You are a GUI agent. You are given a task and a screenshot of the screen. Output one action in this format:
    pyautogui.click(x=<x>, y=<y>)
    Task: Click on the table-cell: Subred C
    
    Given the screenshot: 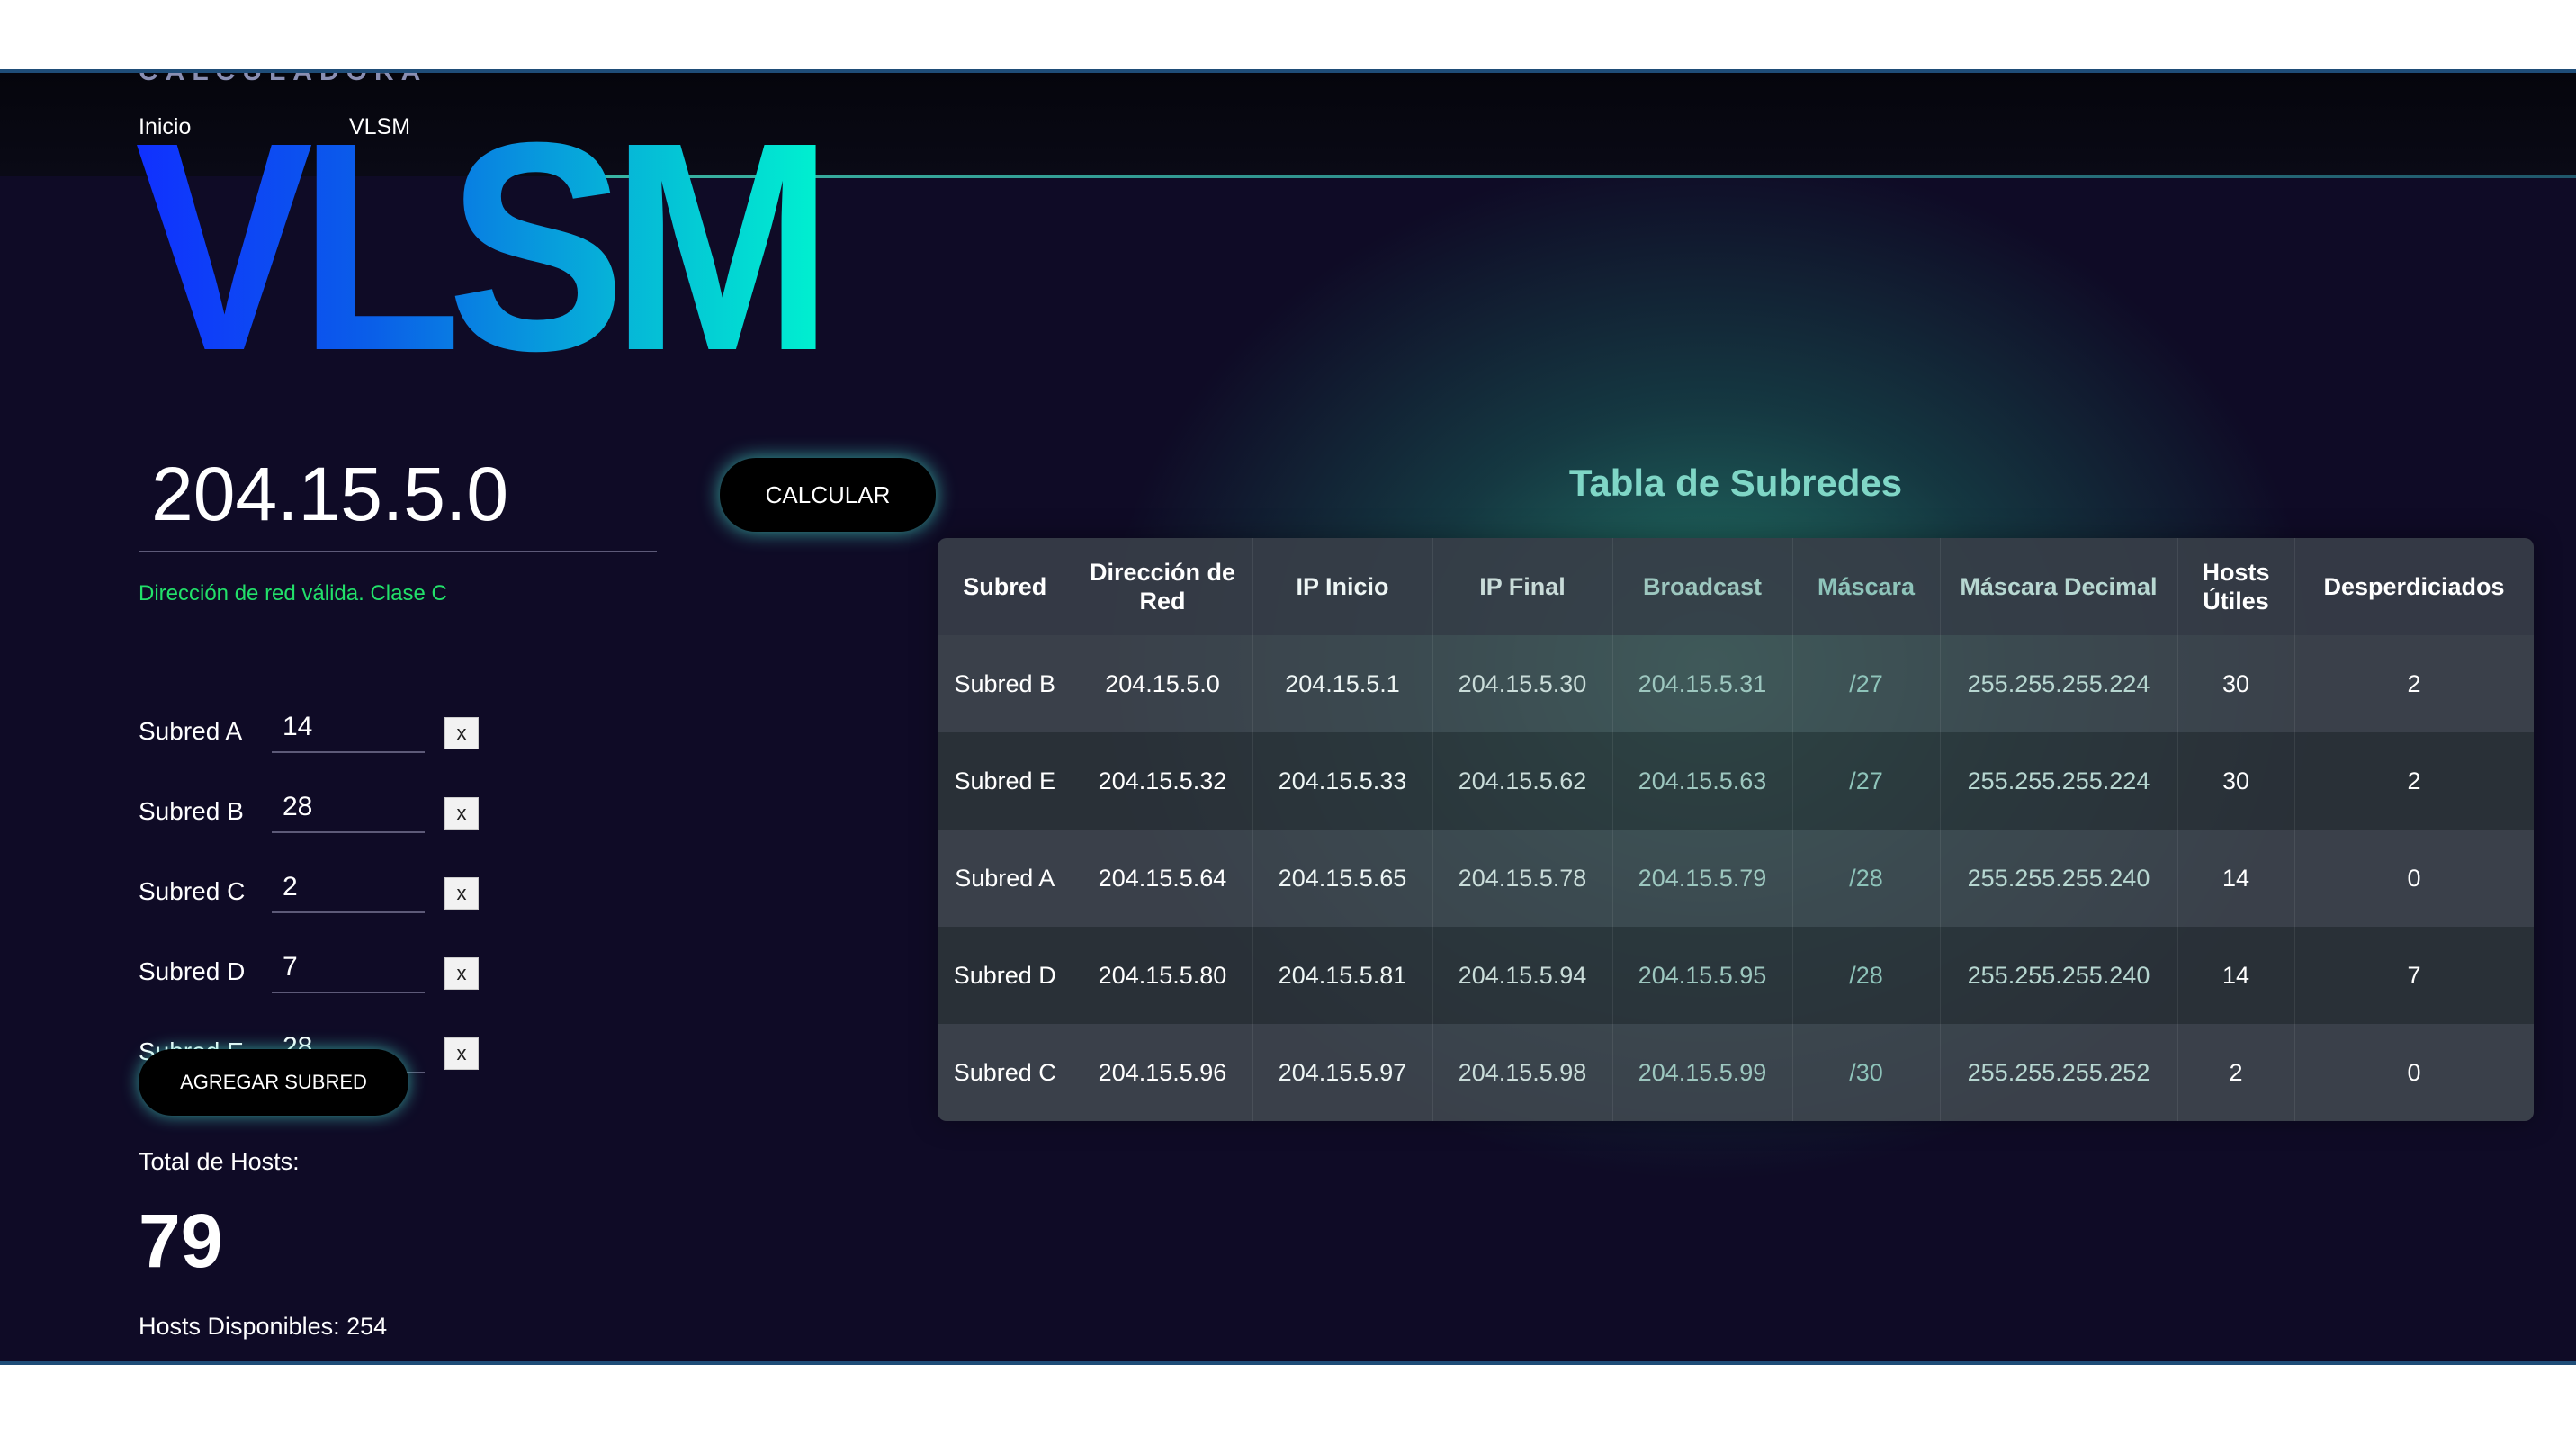 What is the action you would take?
    pyautogui.click(x=1006, y=1072)
    